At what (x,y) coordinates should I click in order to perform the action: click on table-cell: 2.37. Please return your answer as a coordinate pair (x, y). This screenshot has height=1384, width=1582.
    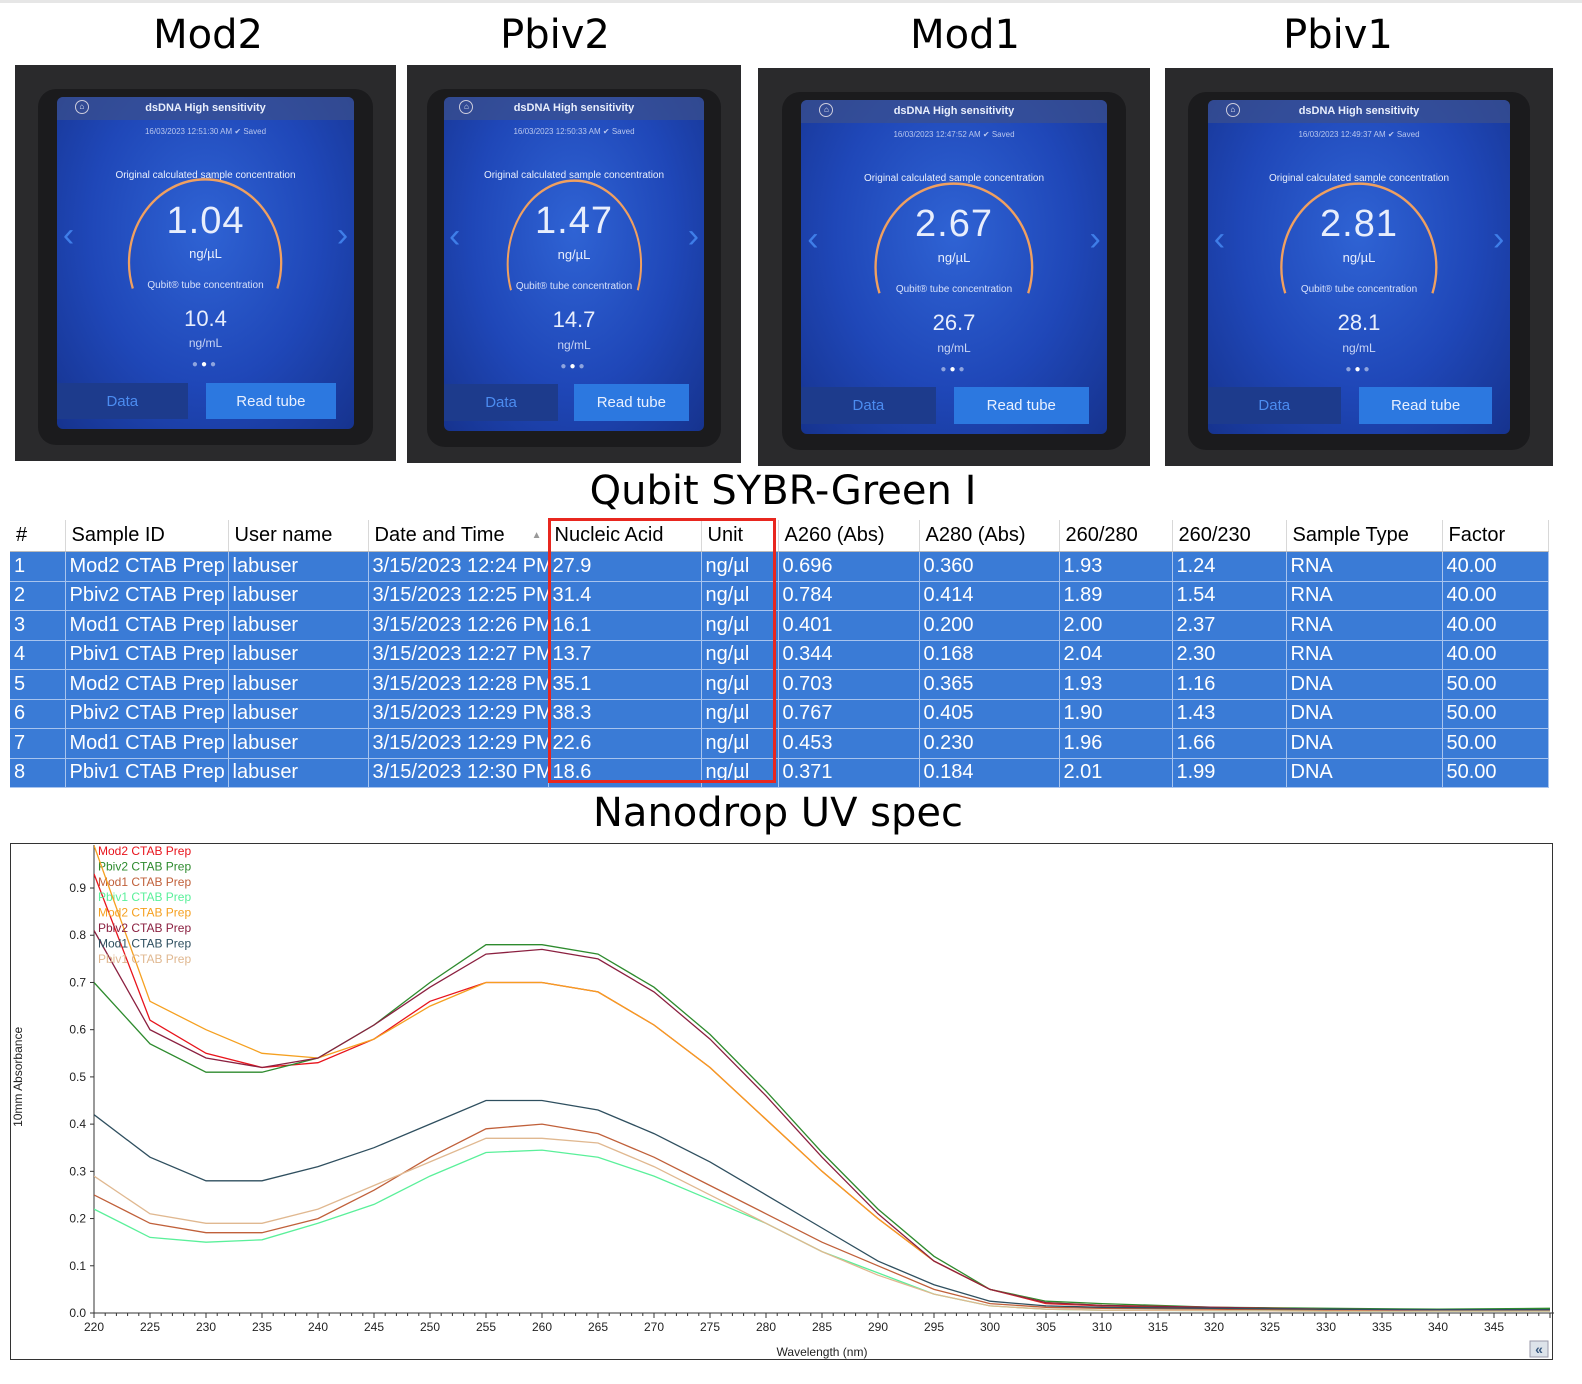
    Looking at the image, I should click on (1229, 625).